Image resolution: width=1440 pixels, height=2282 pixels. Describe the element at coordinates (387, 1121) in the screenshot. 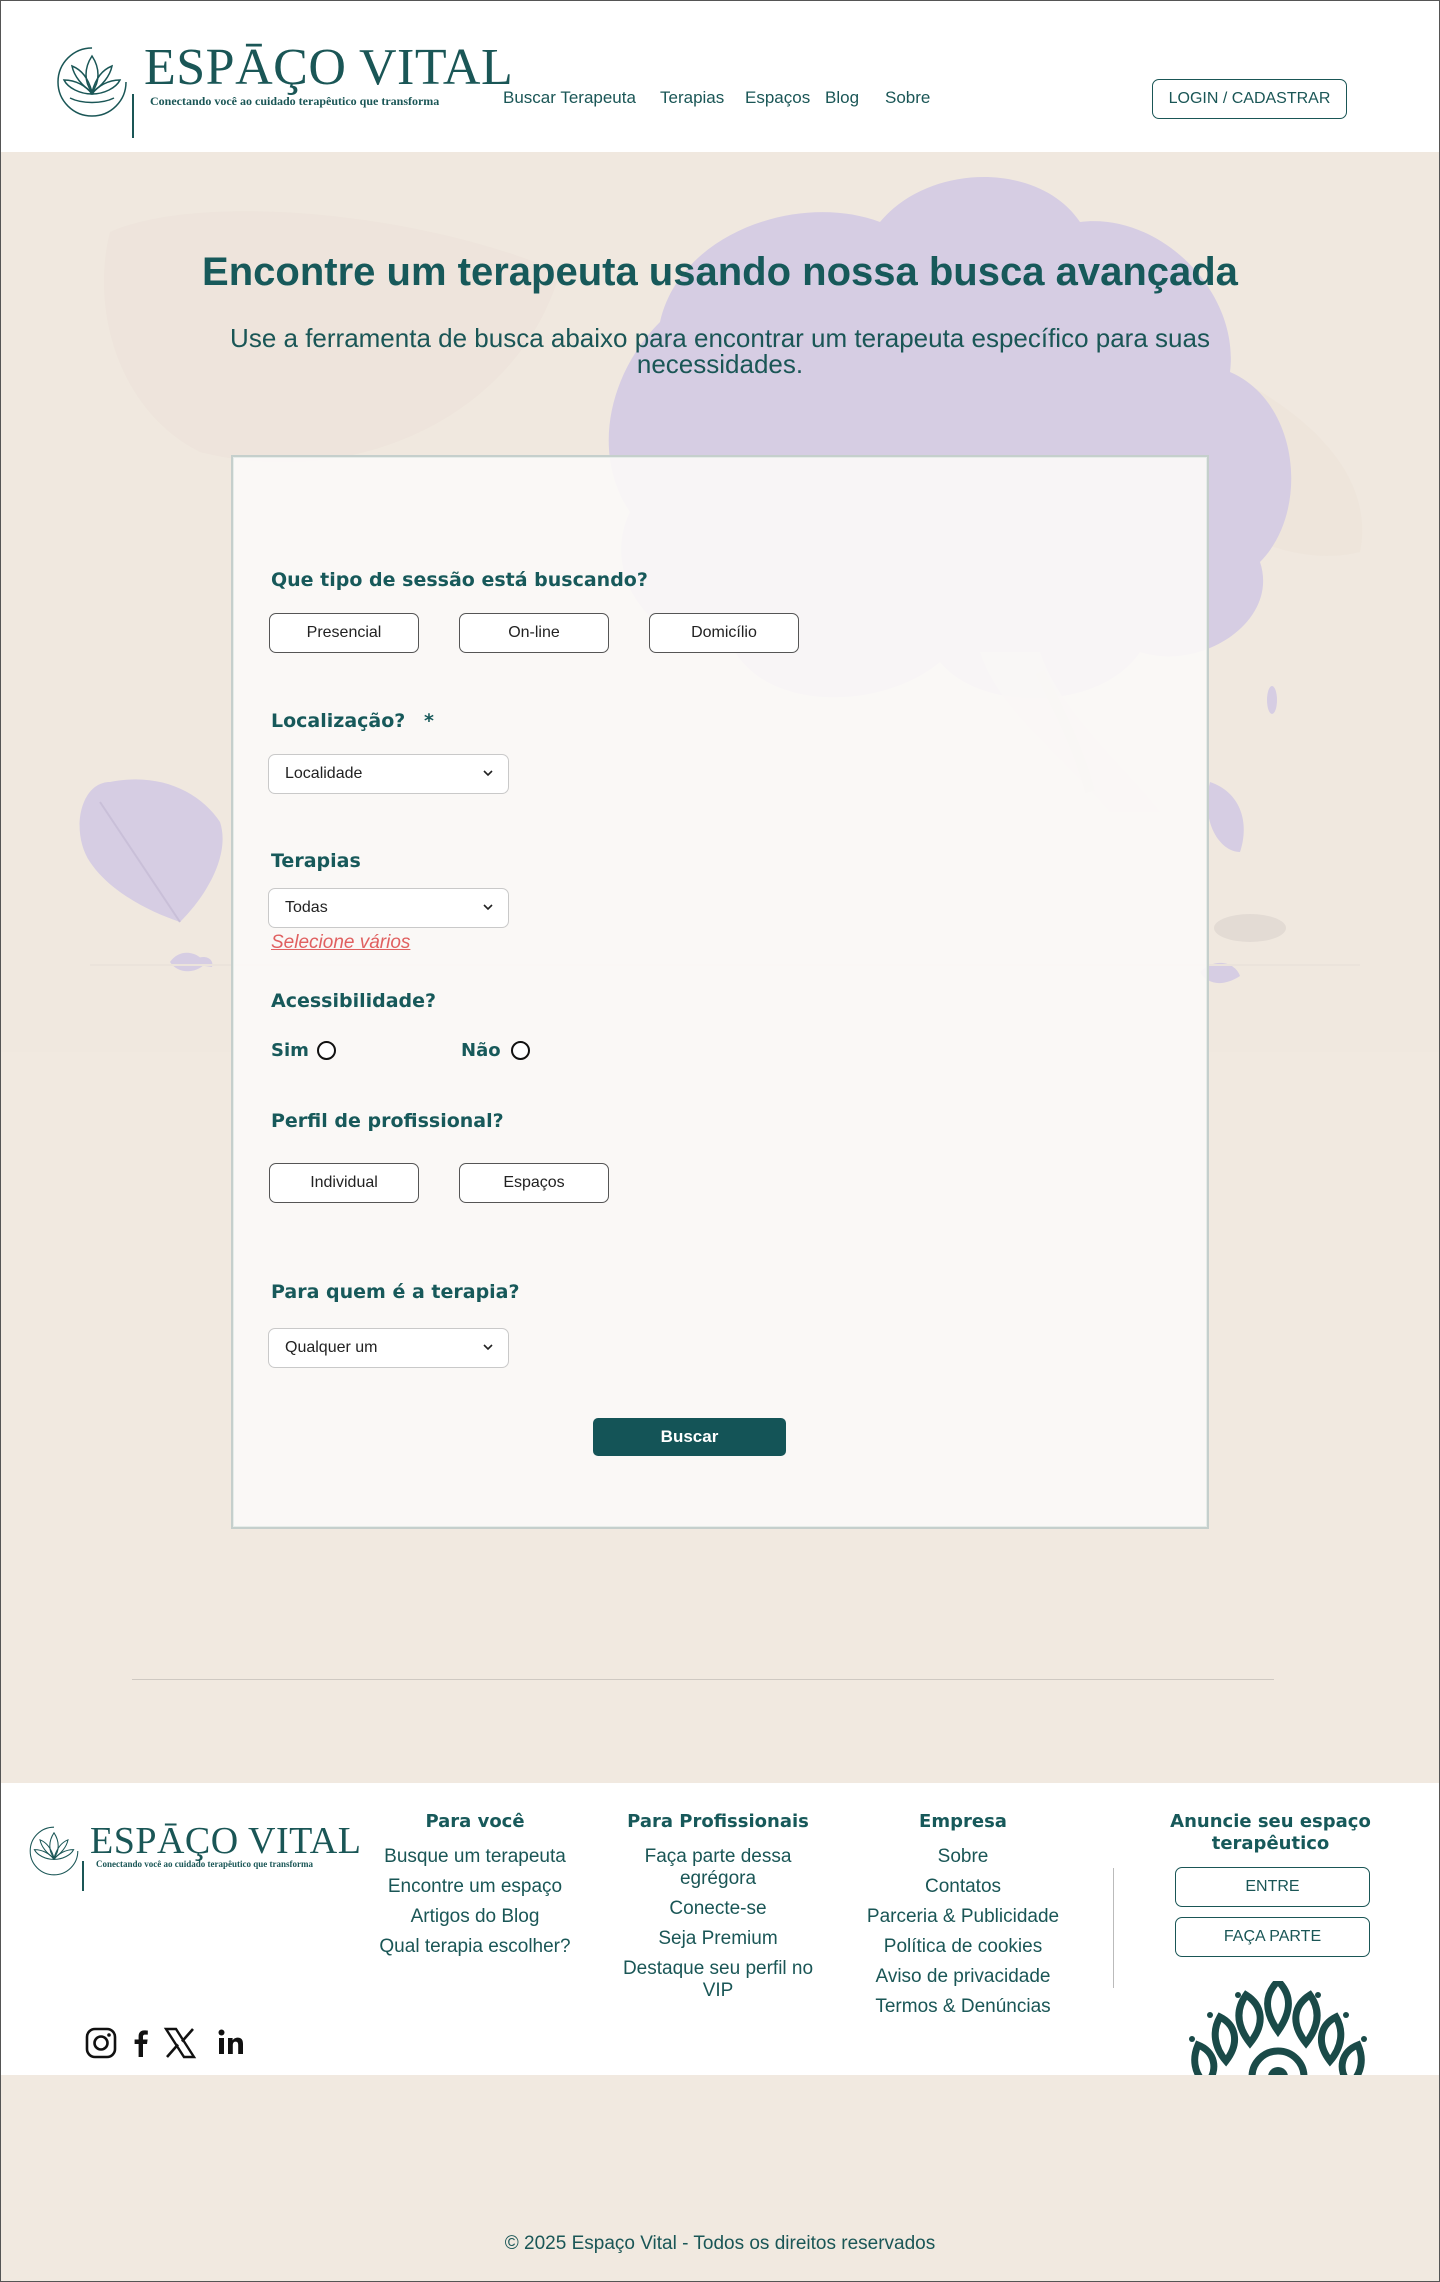

I see `profile-label: Perfil de profissional?` at that location.